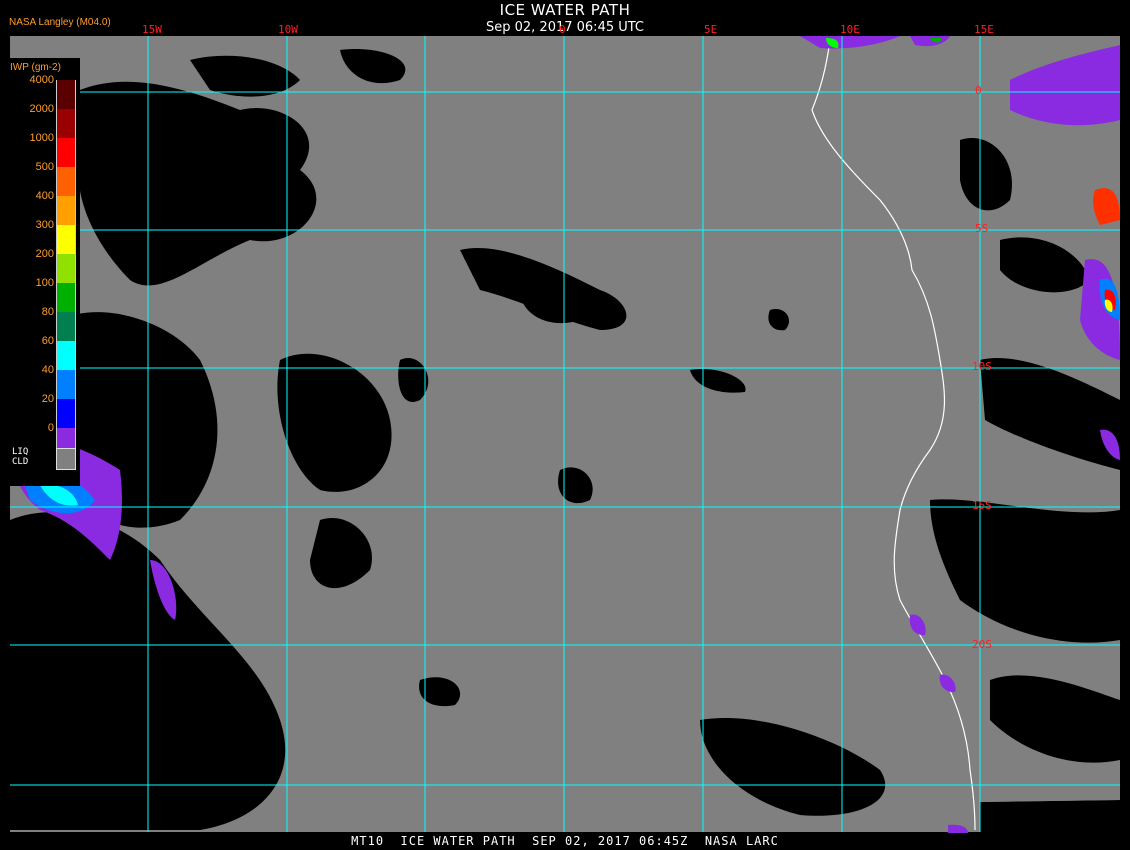 The image size is (1130, 850). Describe the element at coordinates (47, 370) in the screenshot. I see `legend-tick-40: 40` at that location.